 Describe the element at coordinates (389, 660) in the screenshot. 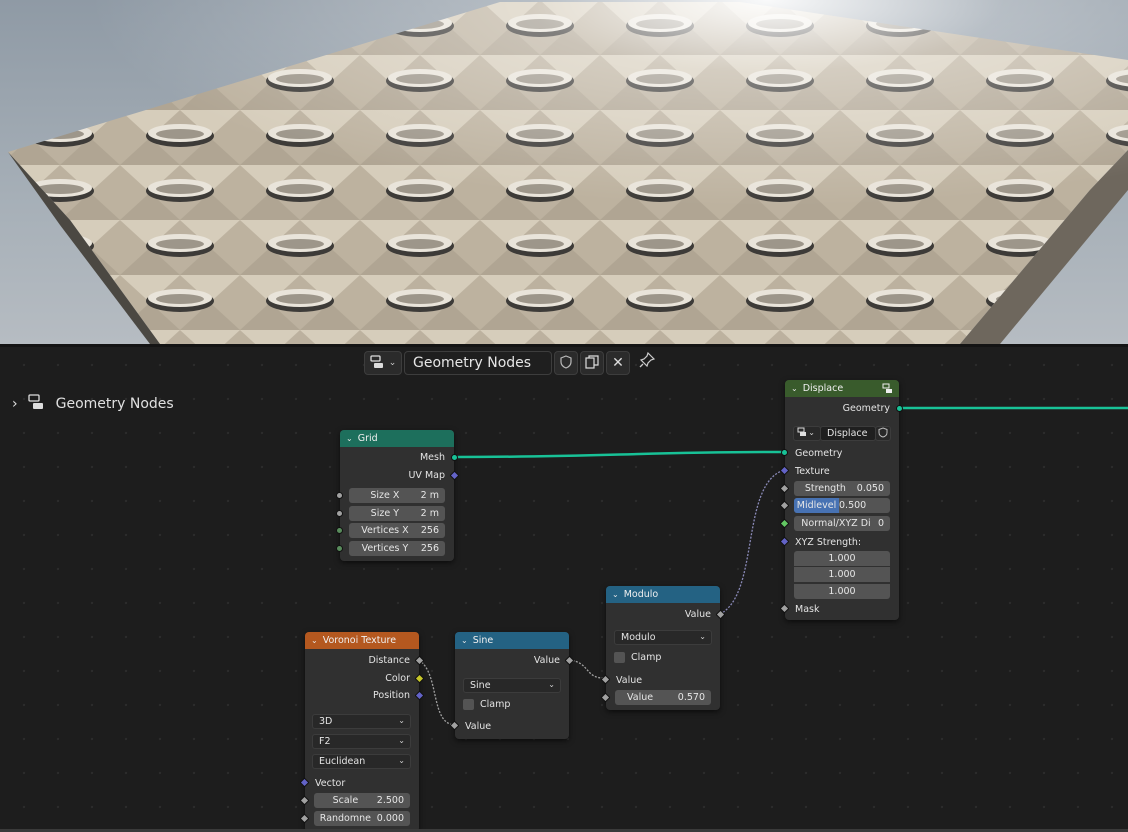

I see `output-distance: Distance` at that location.